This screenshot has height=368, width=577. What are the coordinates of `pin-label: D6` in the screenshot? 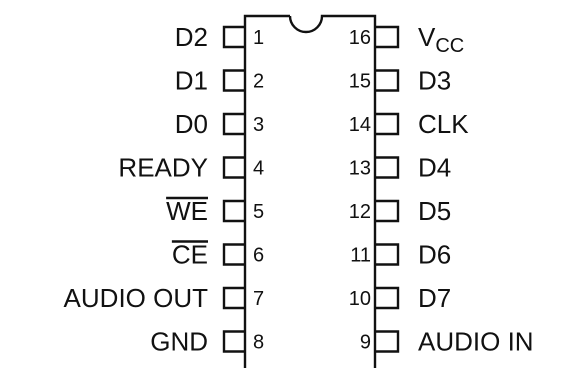 It's located at (434, 255).